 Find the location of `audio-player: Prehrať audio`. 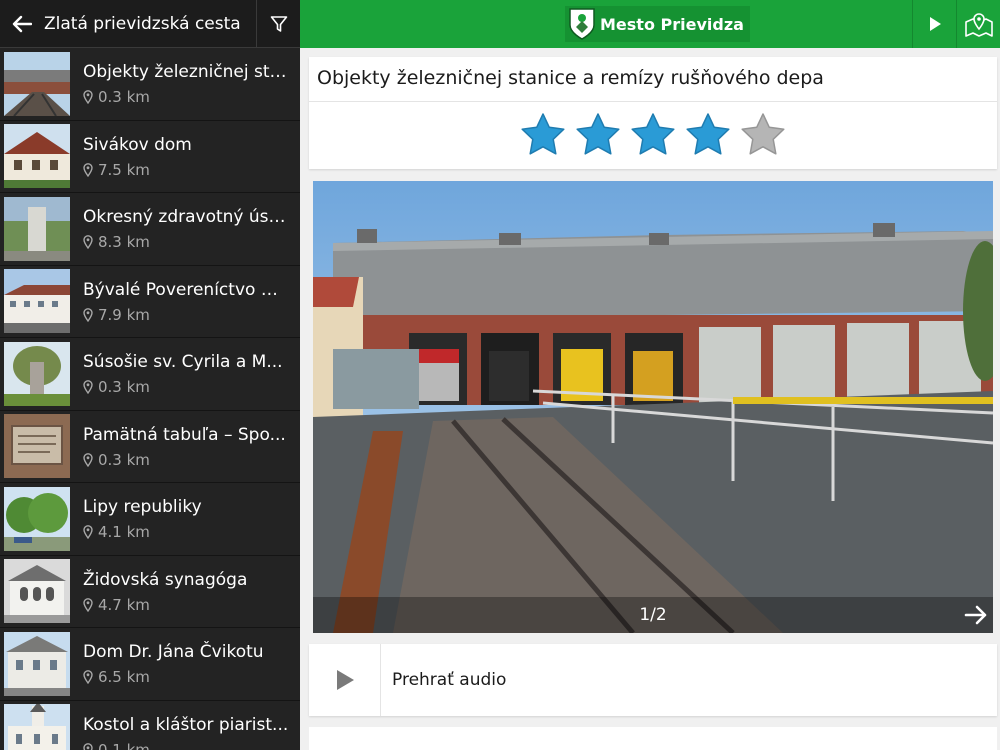

audio-player: Prehrať audio is located at coordinates (653, 680).